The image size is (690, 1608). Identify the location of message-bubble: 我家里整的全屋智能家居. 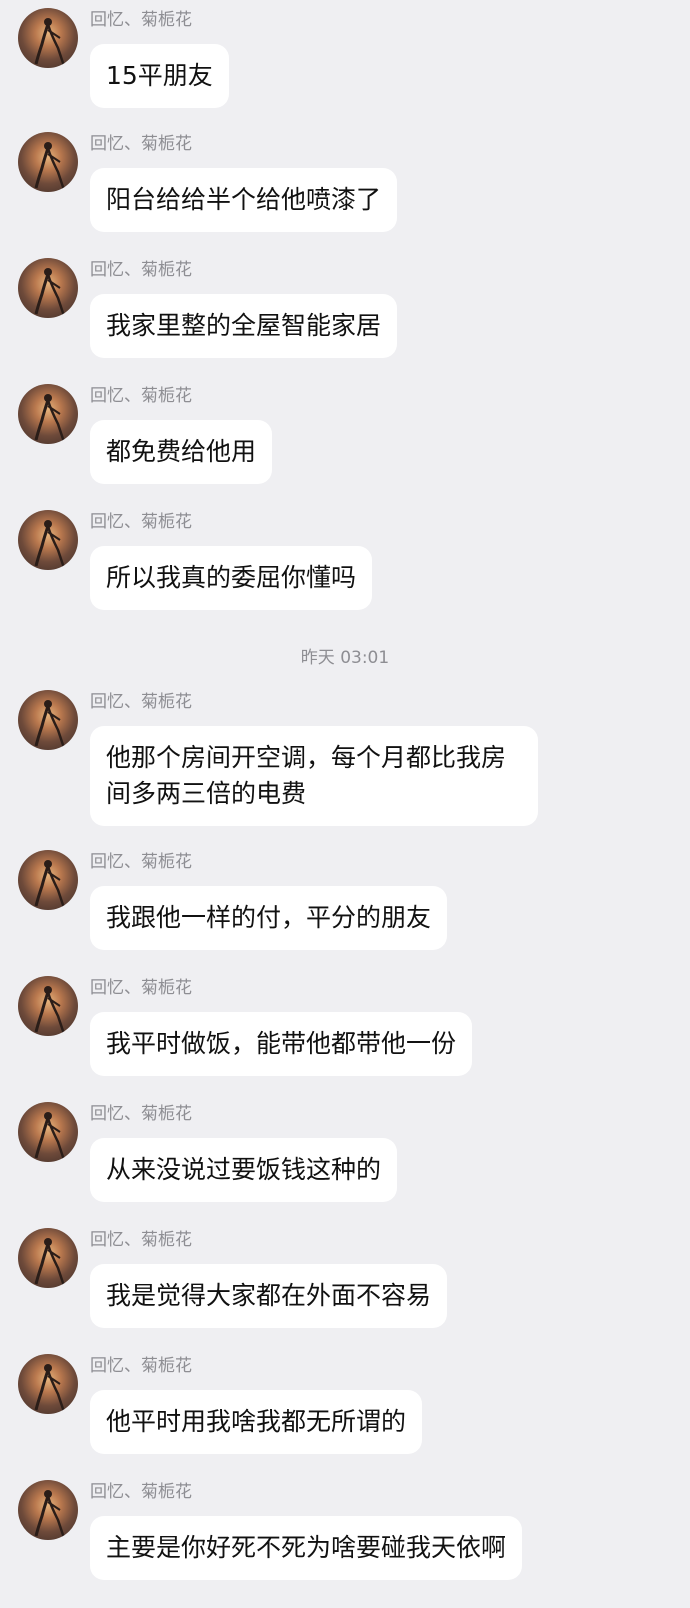
(244, 326).